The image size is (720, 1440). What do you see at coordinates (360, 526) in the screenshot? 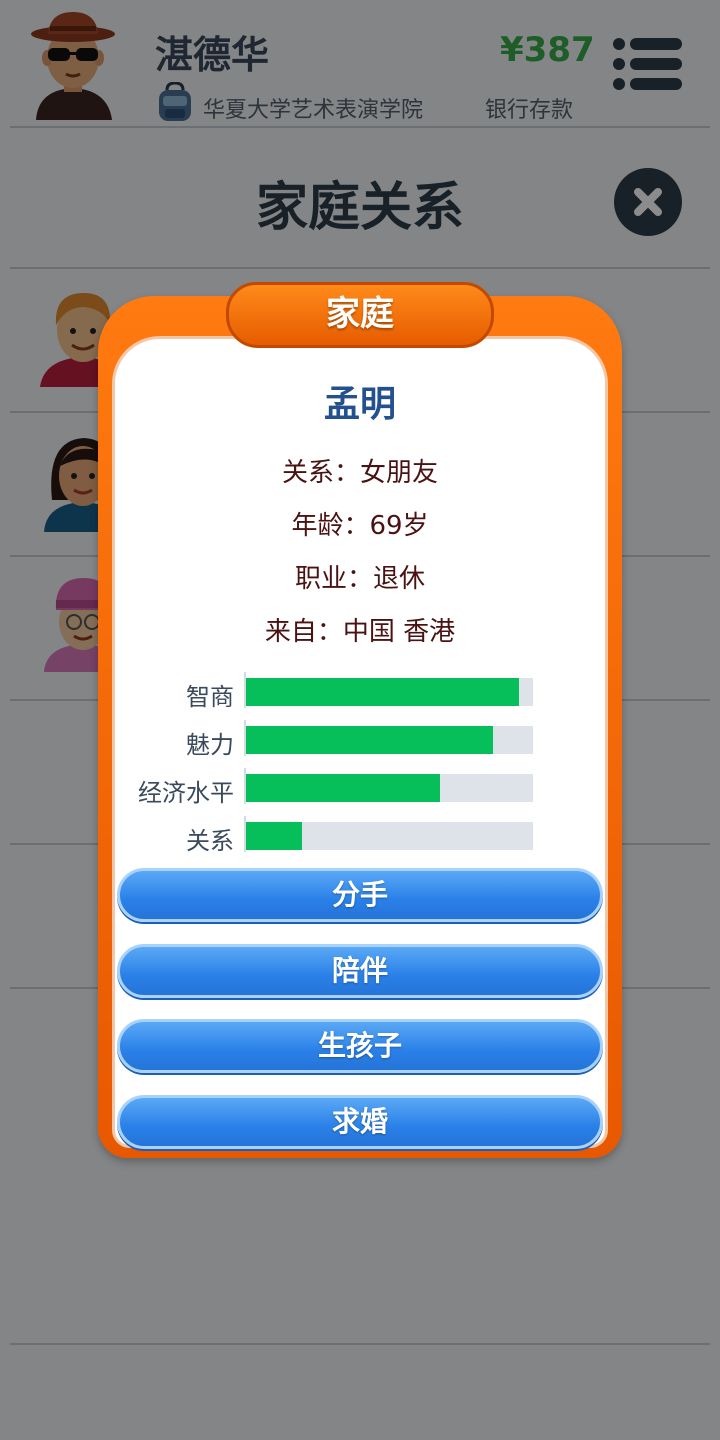
I see `info-age: 年龄：69岁` at bounding box center [360, 526].